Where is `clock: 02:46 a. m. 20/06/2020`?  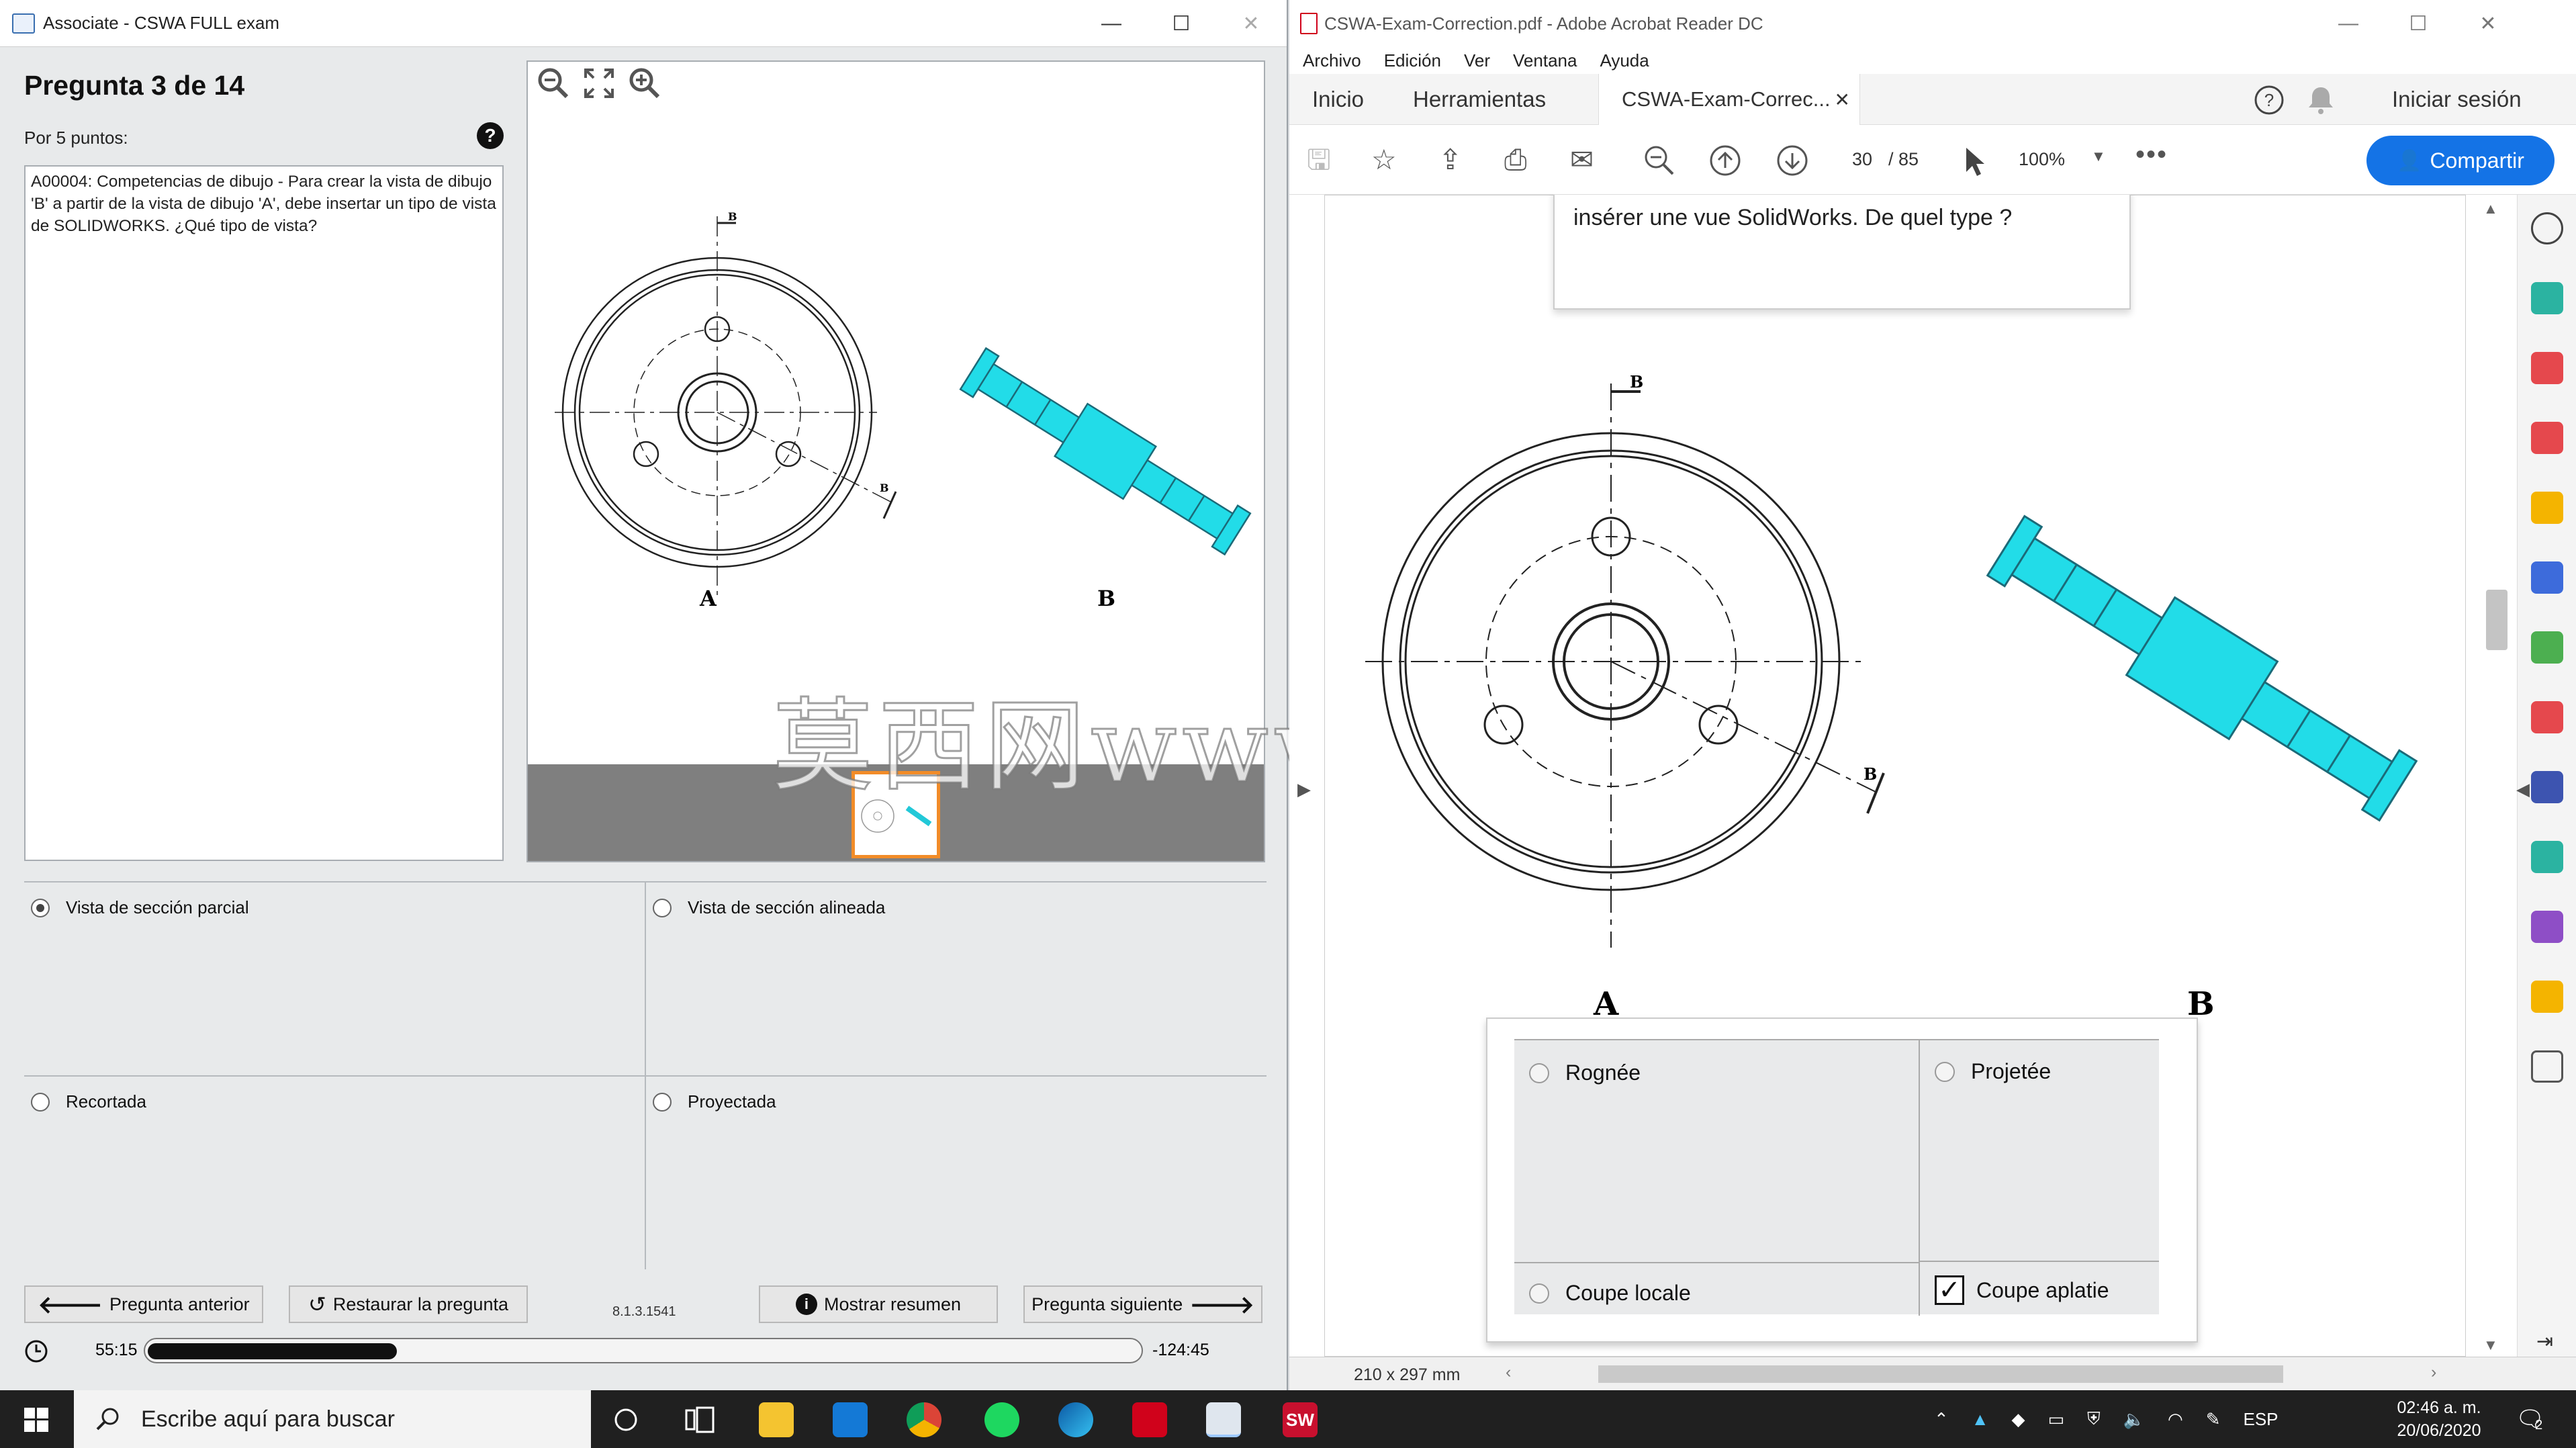 clock: 02:46 a. m. 20/06/2020 is located at coordinates (2439, 1419).